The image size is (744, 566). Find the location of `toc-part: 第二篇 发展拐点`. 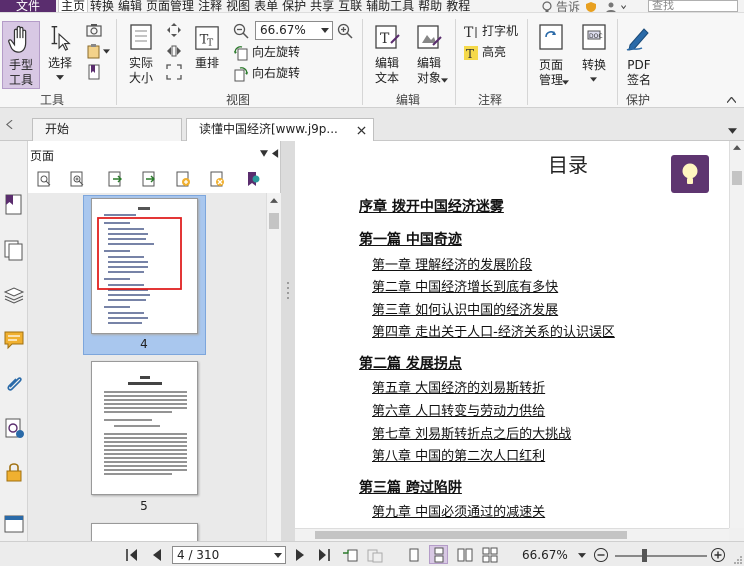

toc-part: 第二篇 发展拐点 is located at coordinates (410, 363).